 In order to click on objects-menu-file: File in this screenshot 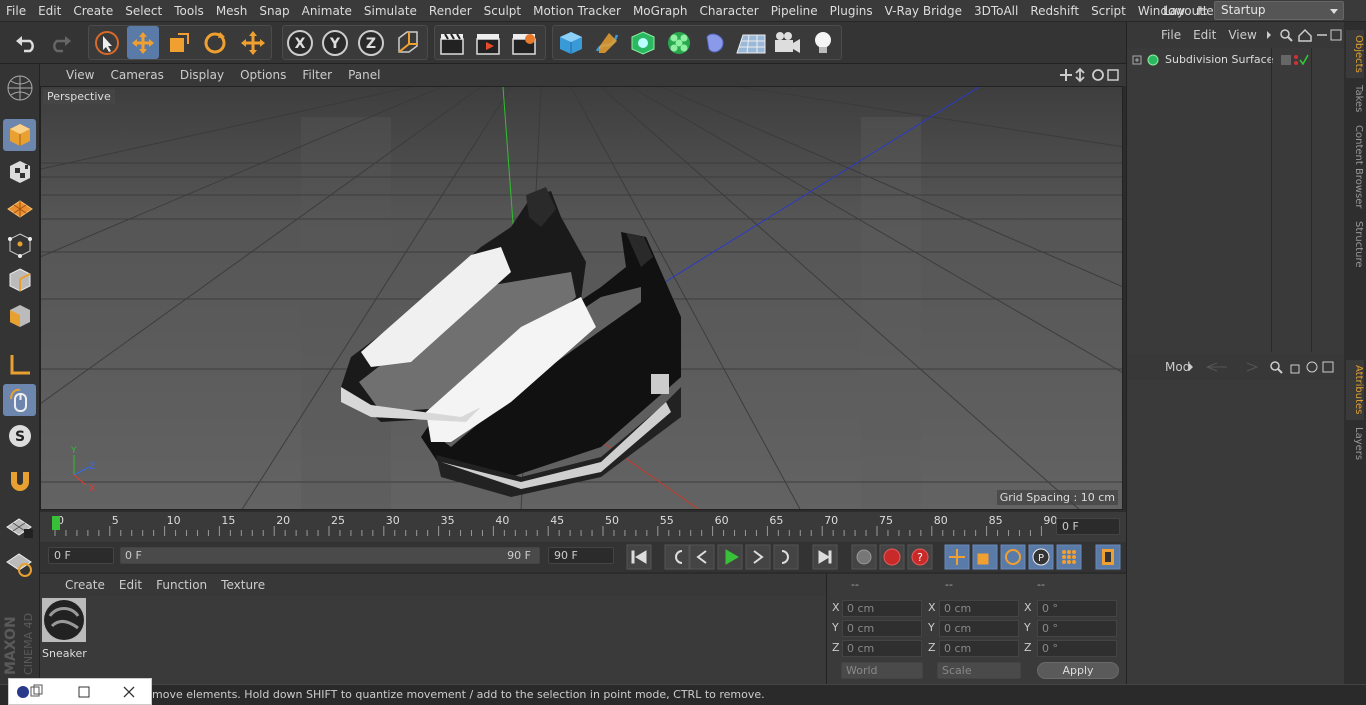, I will do `click(1171, 35)`.